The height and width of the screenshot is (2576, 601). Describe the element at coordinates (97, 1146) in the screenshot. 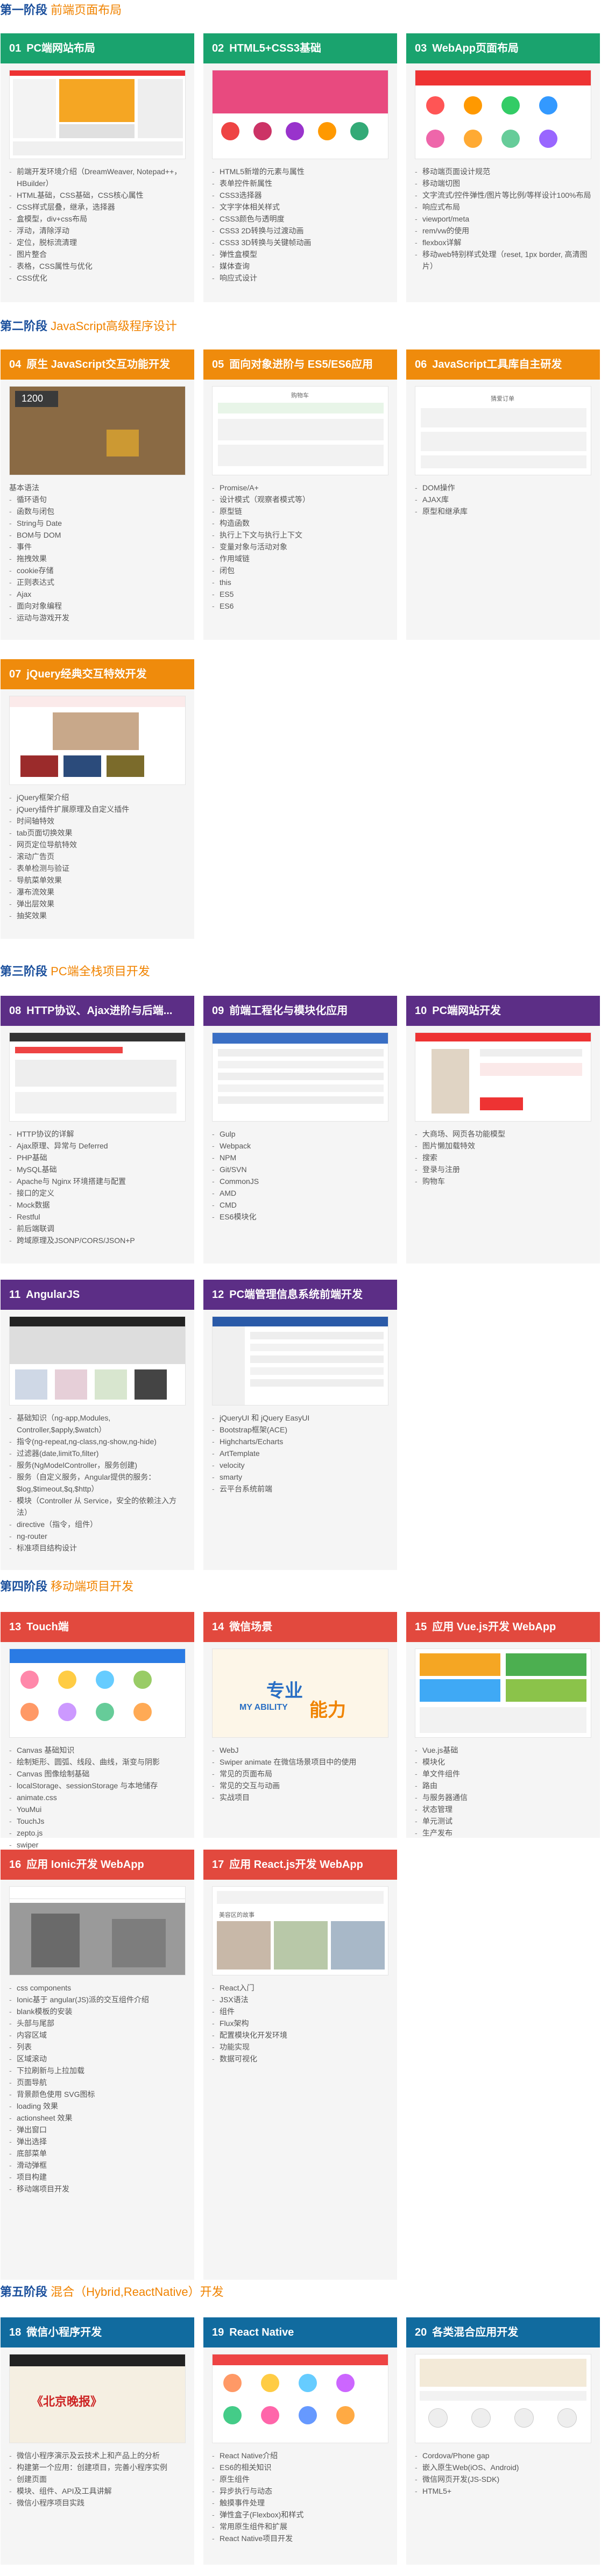

I see `list-item: Ajax原理、异常与 Deferred` at that location.